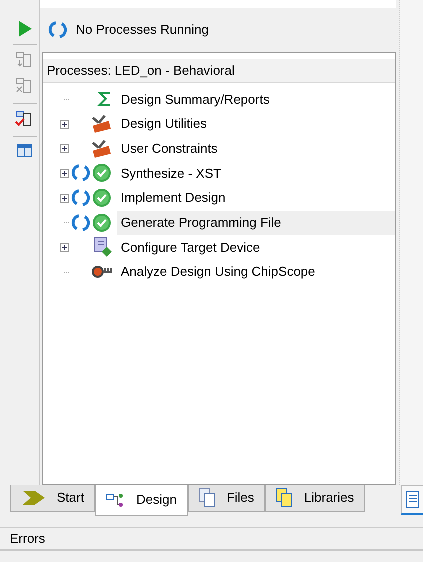 This screenshot has height=562, width=423. I want to click on process-item: Synthesize - XST, so click(169, 173).